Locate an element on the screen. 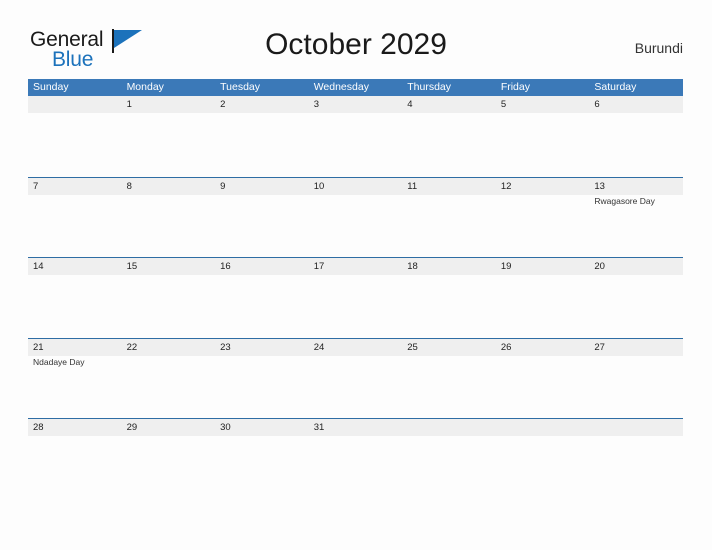 Image resolution: width=712 pixels, height=550 pixels. day-number: 28 is located at coordinates (38, 427).